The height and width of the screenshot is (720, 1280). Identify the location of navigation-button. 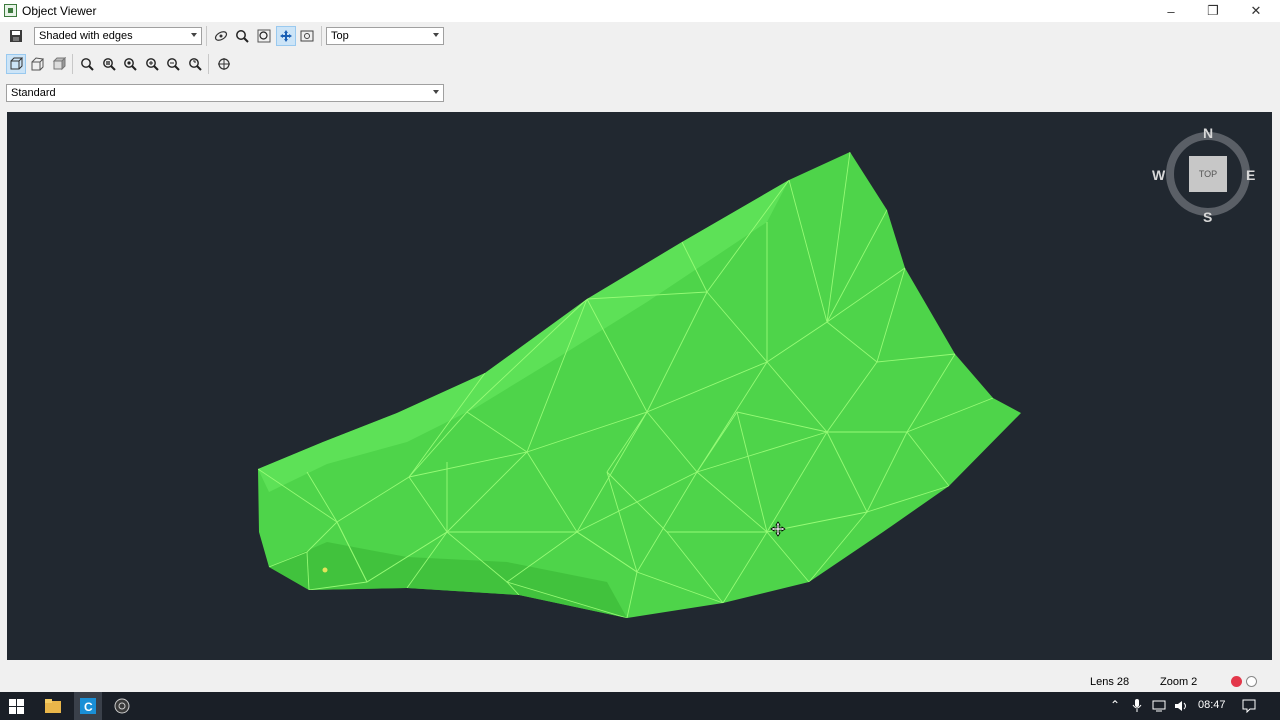
(224, 64).